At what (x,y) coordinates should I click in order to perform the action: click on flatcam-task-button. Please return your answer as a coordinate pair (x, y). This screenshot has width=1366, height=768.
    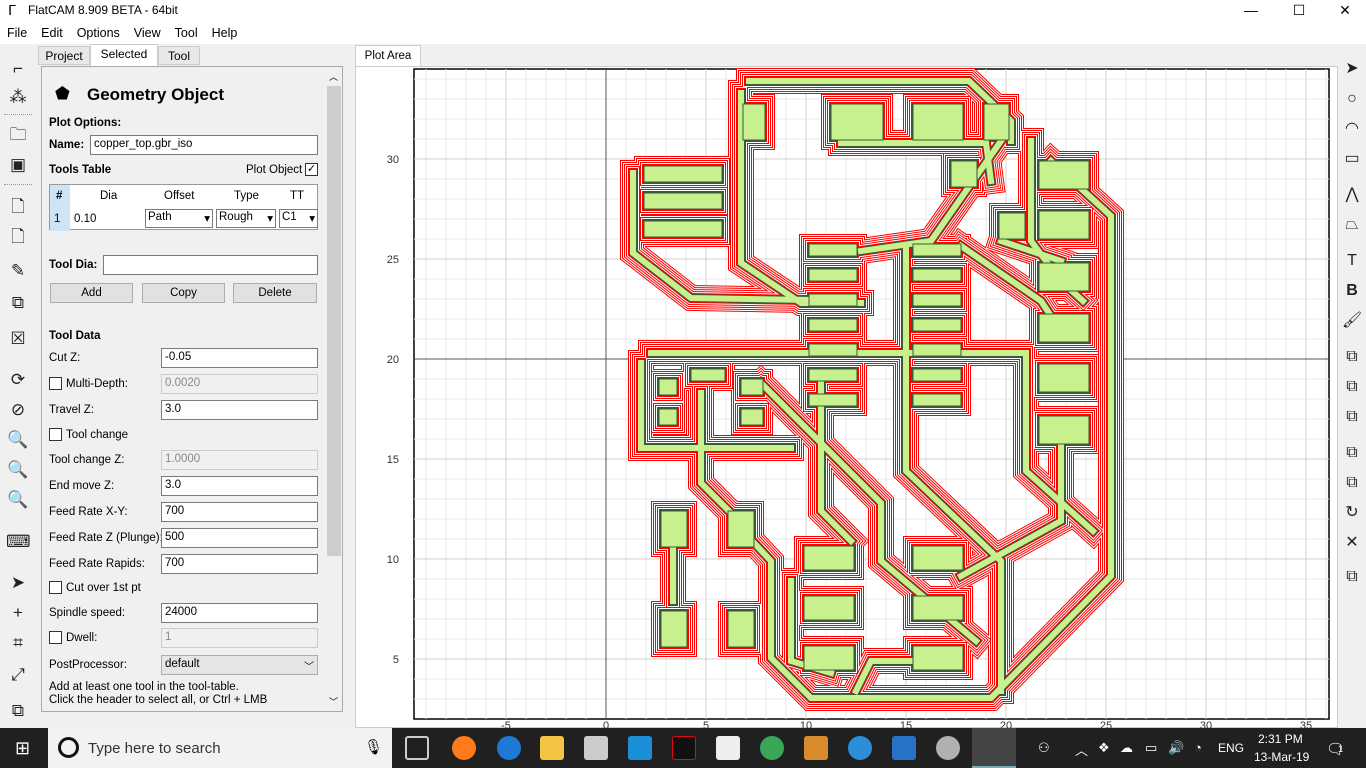
    Looking at the image, I should click on (994, 748).